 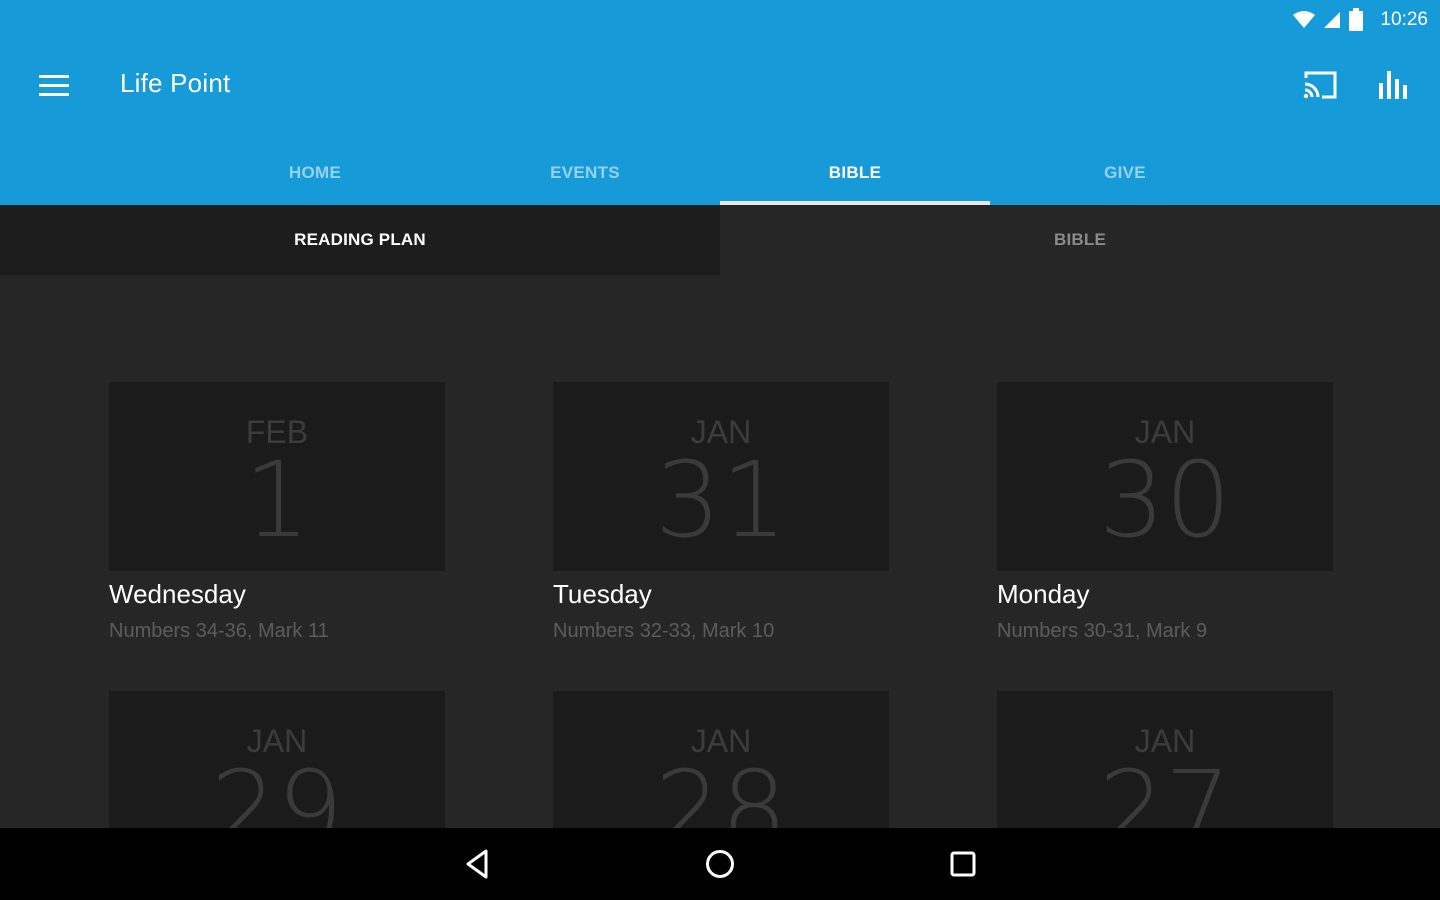 What do you see at coordinates (277, 500) in the screenshot?
I see `date-day: 1` at bounding box center [277, 500].